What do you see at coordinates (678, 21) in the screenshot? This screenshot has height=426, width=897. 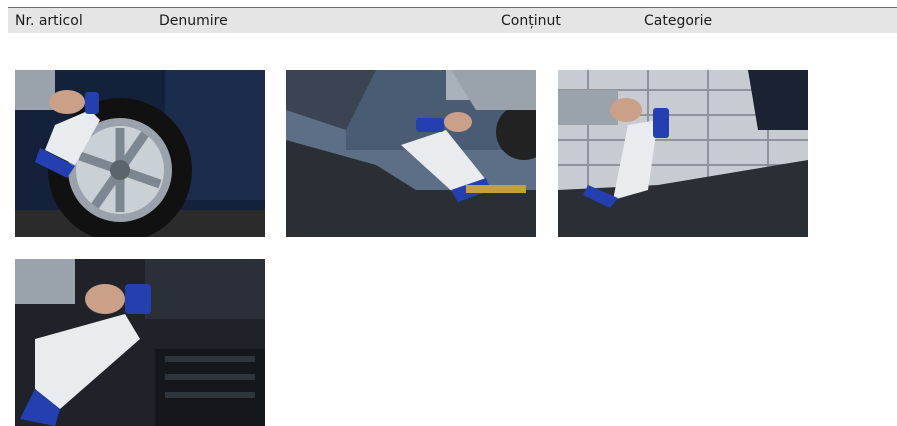 I see `column-header-category: Categorie` at bounding box center [678, 21].